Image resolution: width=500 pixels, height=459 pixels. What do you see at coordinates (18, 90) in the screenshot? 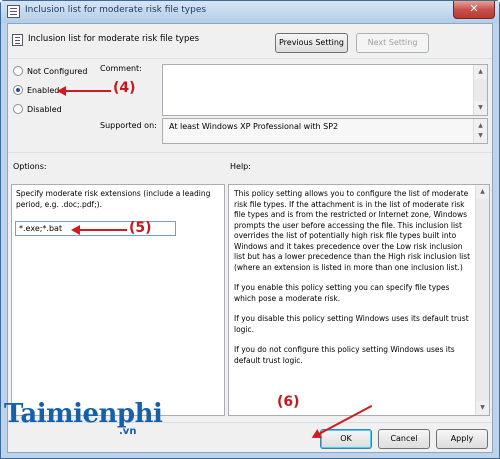
I see `radio-button-checked` at bounding box center [18, 90].